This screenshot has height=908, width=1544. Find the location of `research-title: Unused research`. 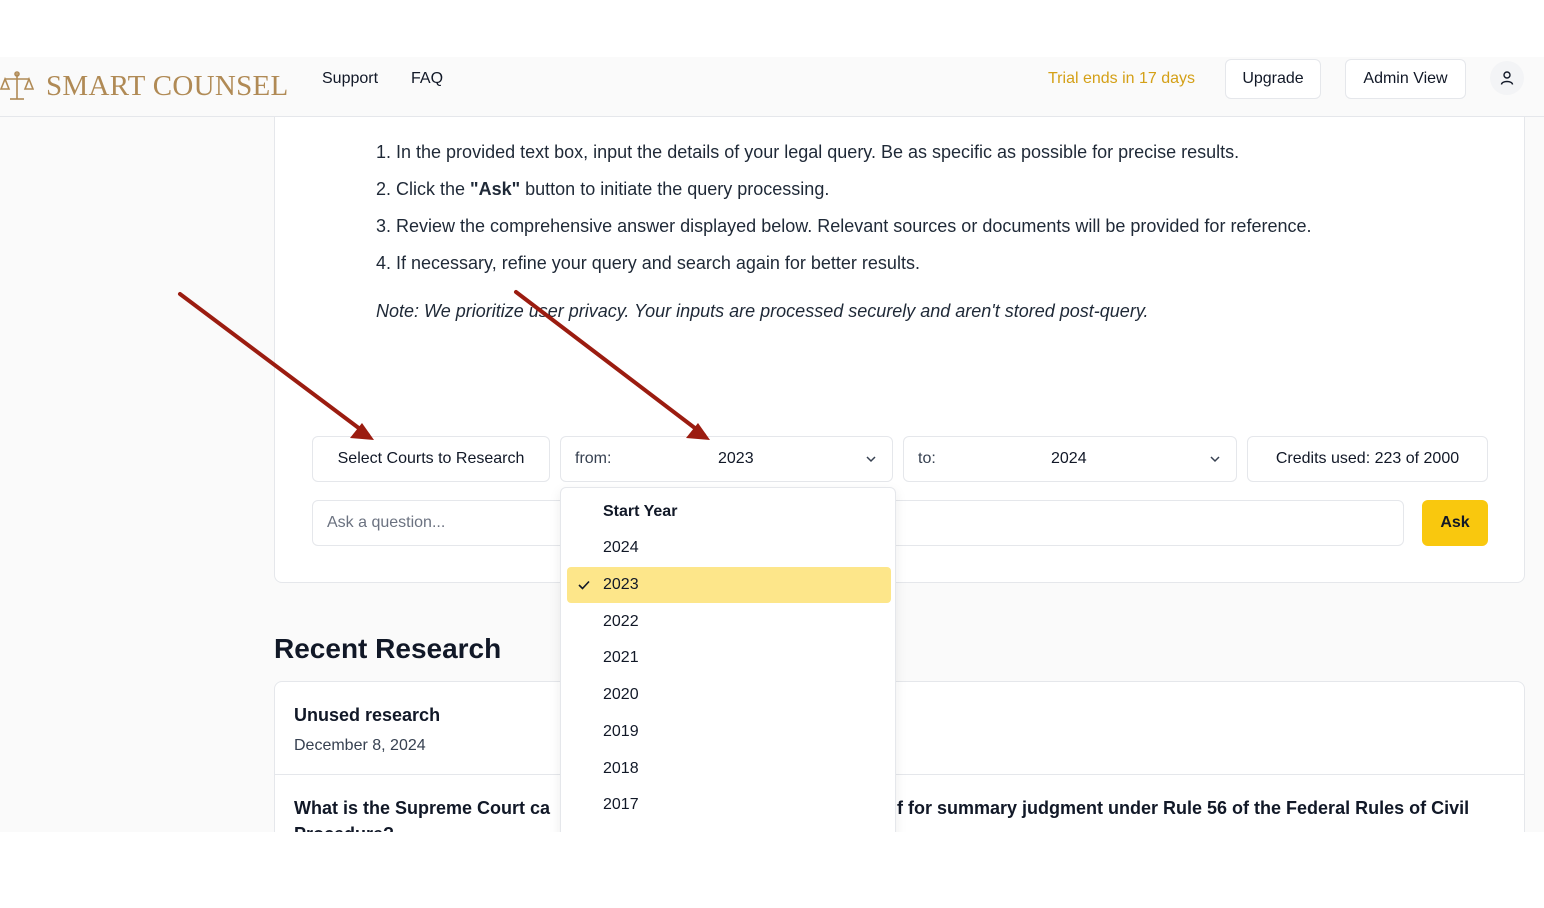

research-title: Unused research is located at coordinates (367, 715).